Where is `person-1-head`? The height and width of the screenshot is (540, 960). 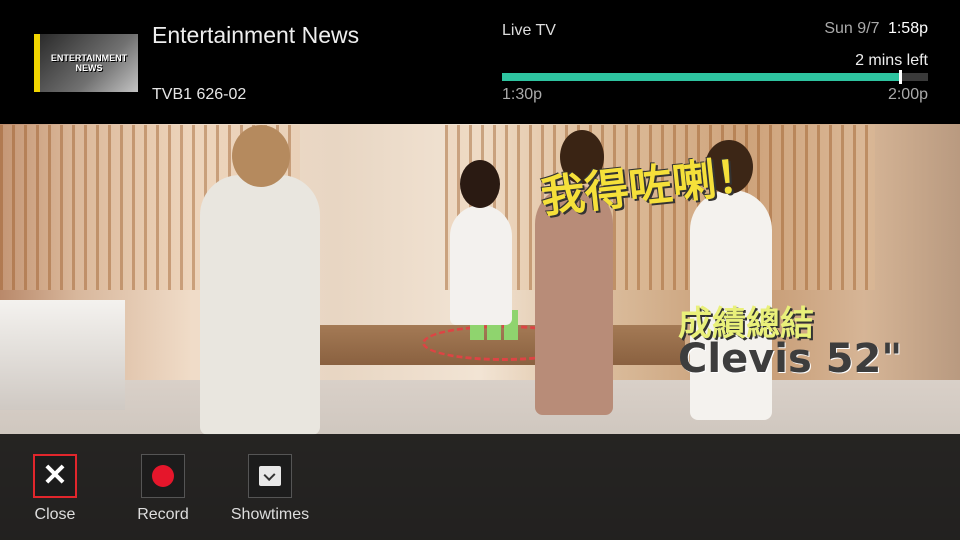 person-1-head is located at coordinates (261, 156).